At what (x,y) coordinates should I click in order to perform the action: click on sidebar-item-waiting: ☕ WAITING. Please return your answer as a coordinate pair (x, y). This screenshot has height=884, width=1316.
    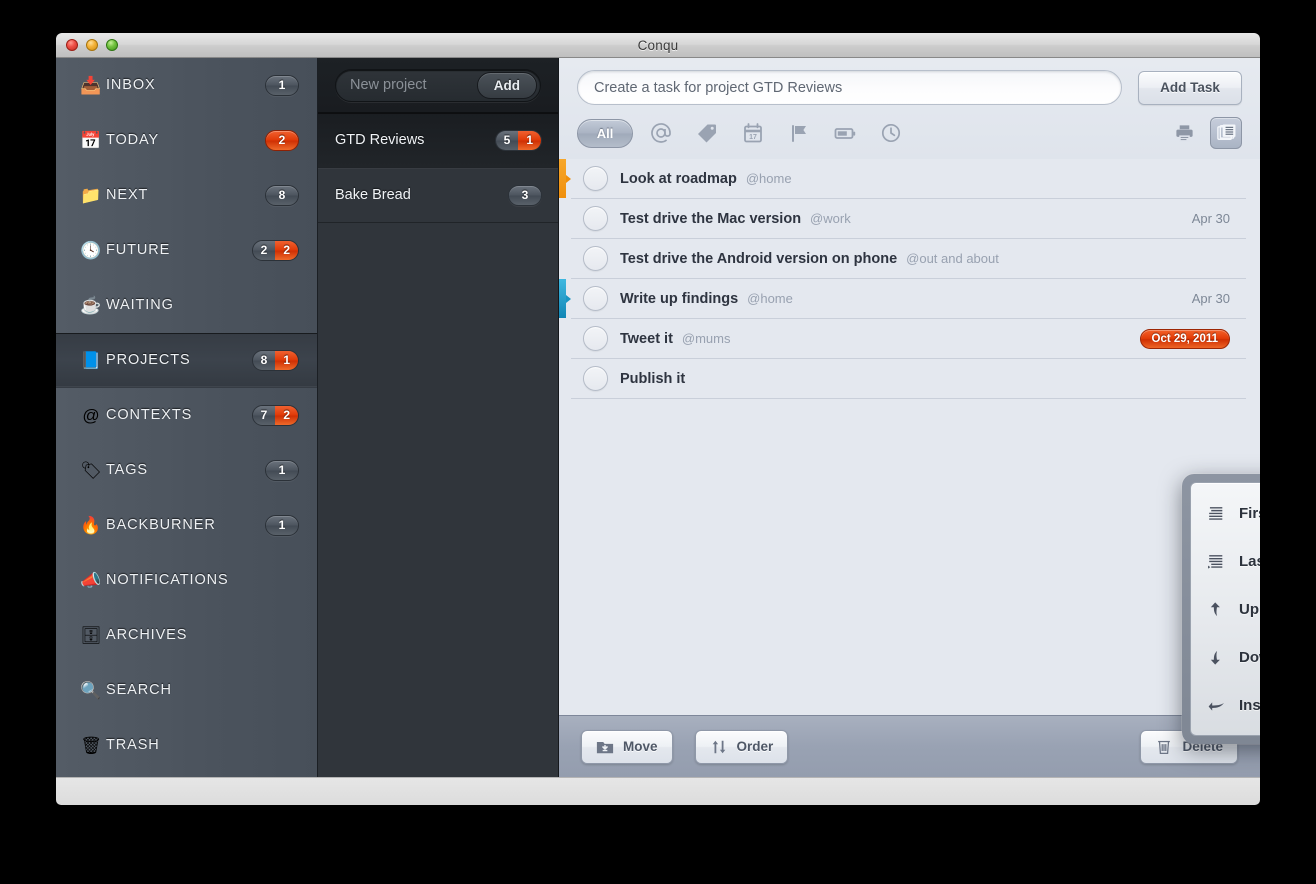
    Looking at the image, I should click on (186, 305).